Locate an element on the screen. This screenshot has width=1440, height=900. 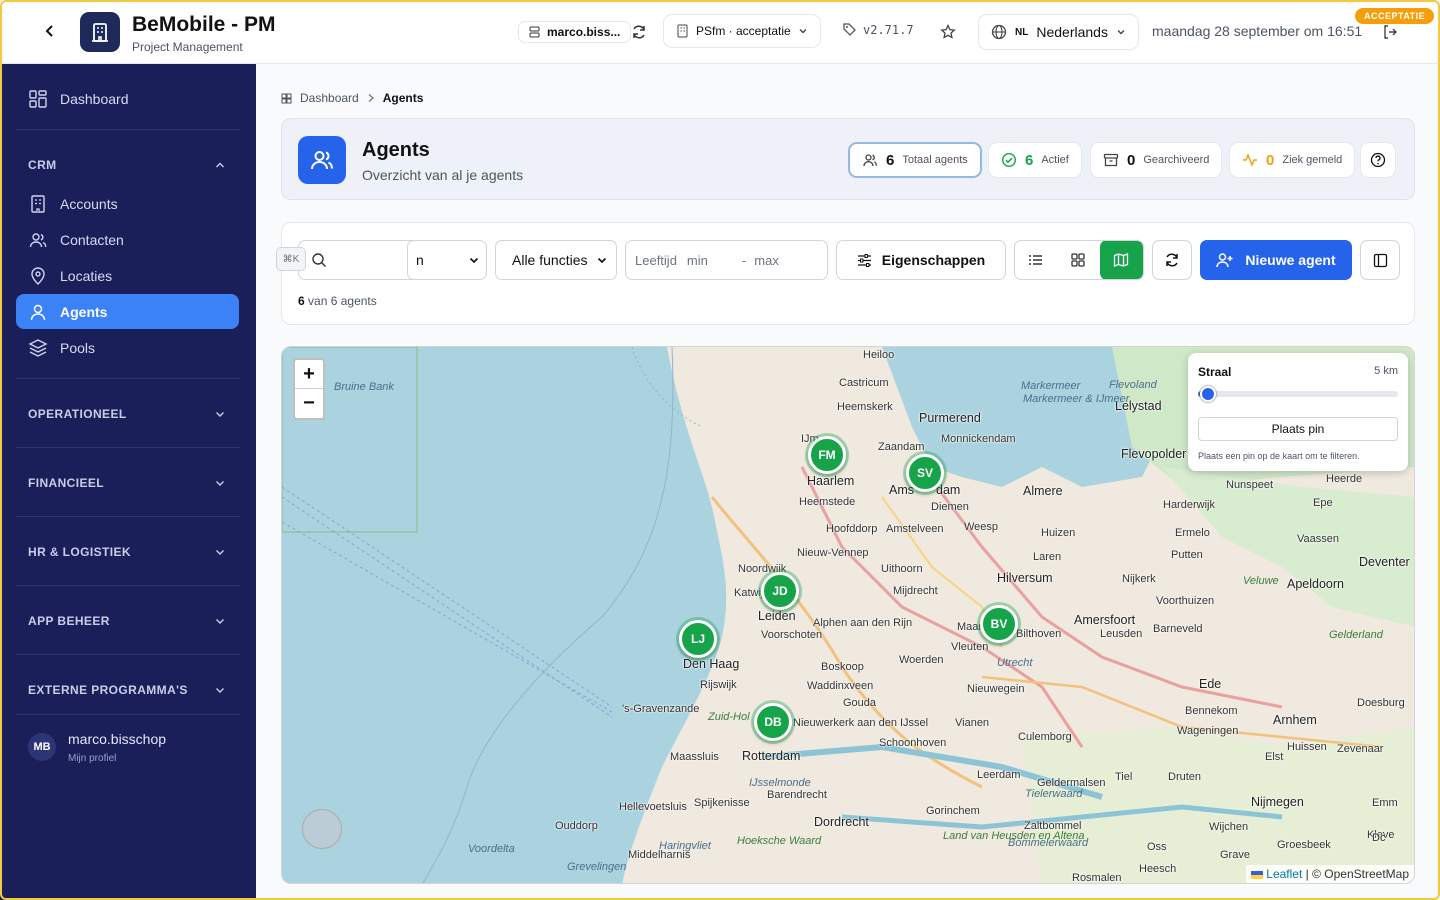
reload-button is located at coordinates (1172, 260).